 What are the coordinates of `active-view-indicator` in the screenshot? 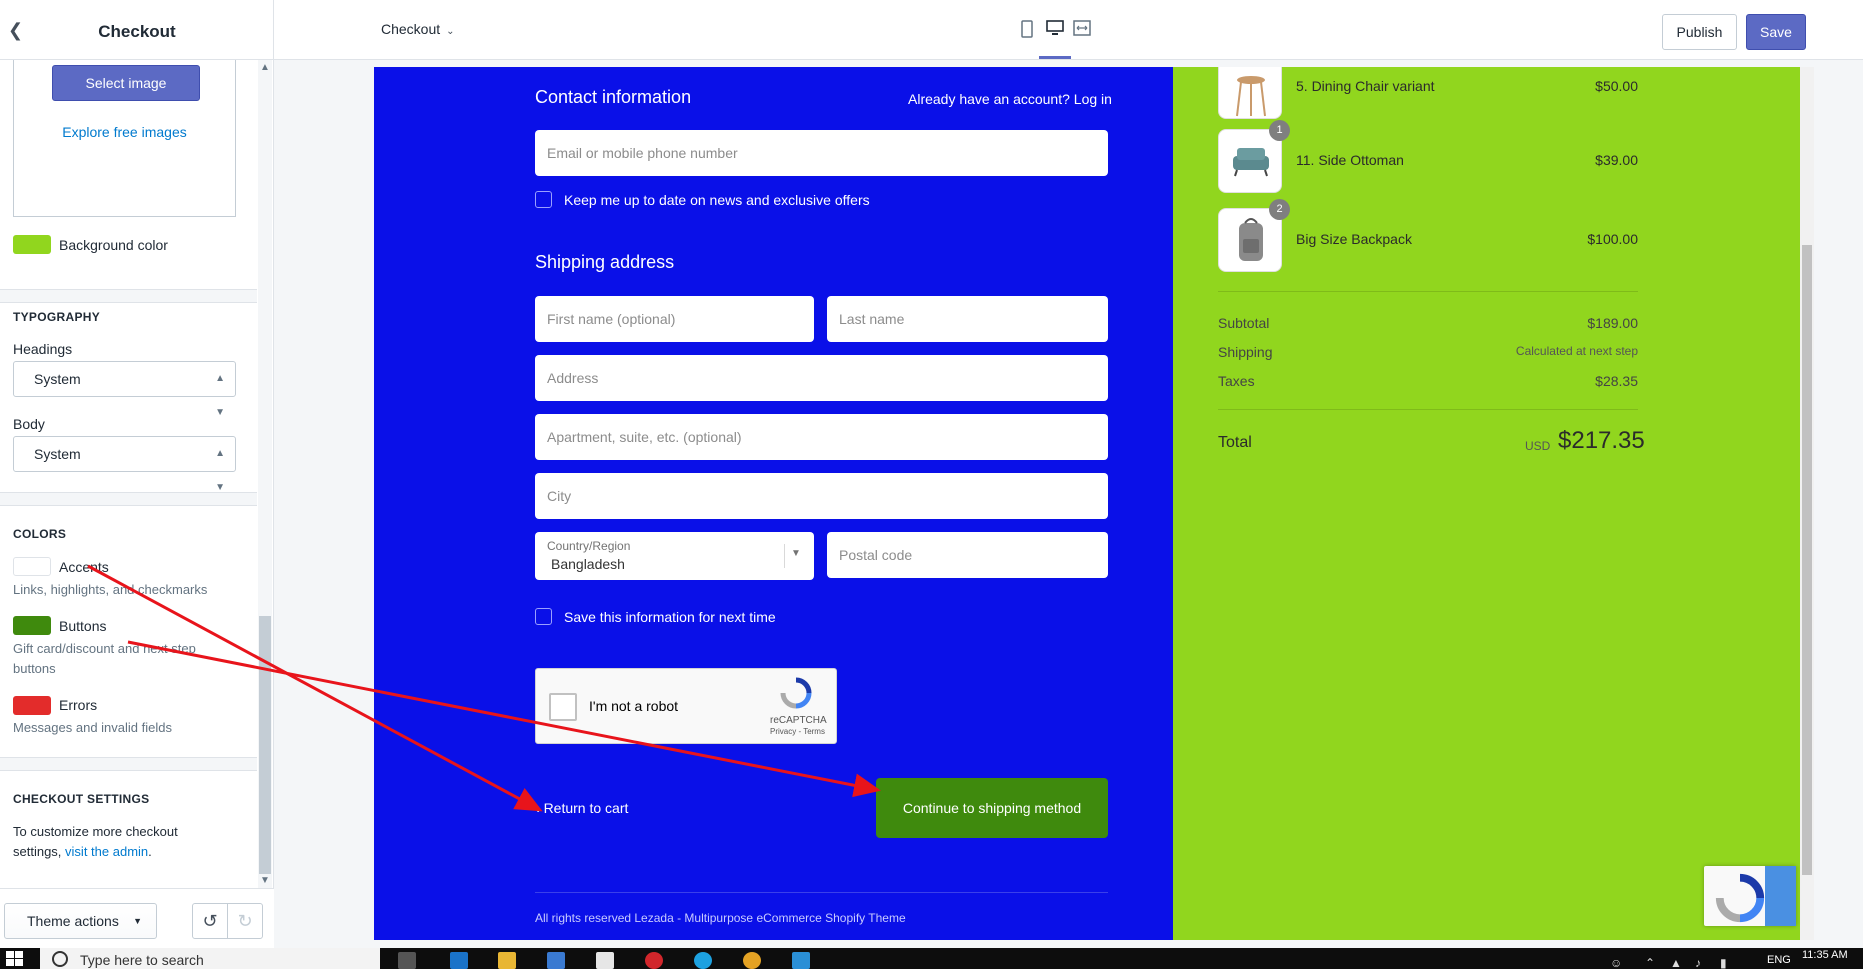 It's located at (1055, 57).